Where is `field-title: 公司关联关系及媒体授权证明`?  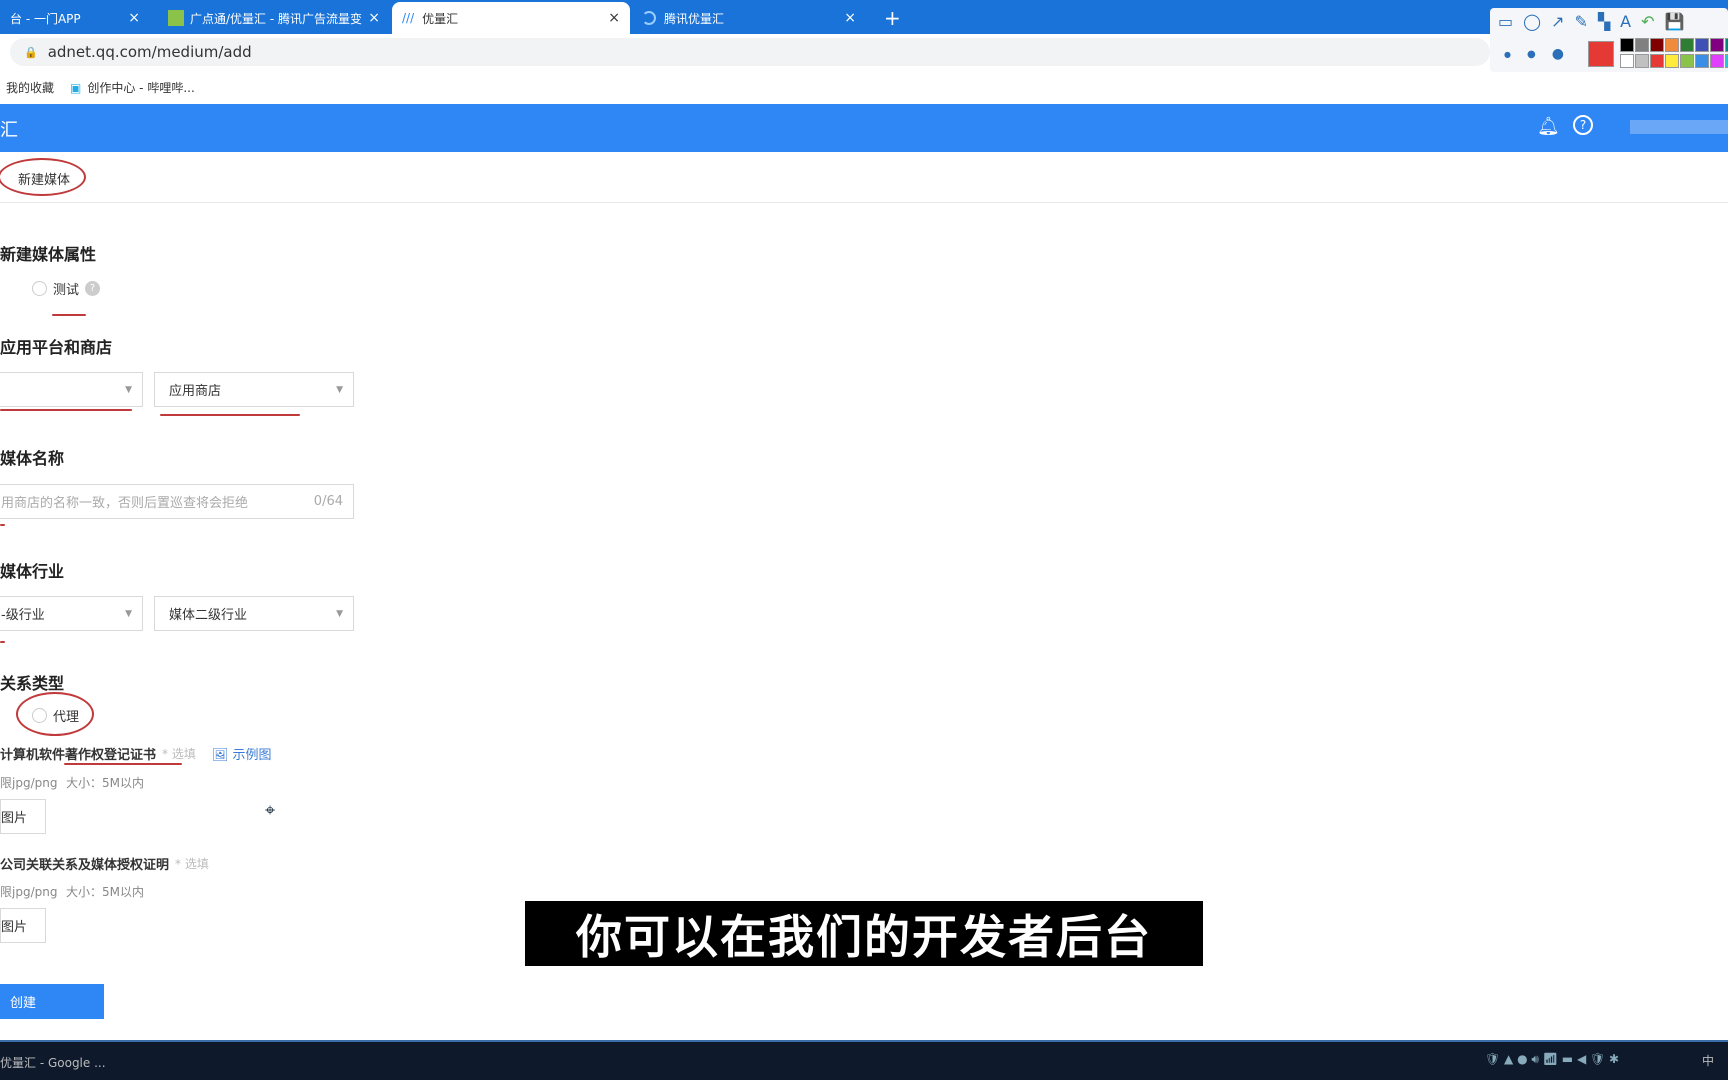 field-title: 公司关联关系及媒体授权证明 is located at coordinates (85, 865).